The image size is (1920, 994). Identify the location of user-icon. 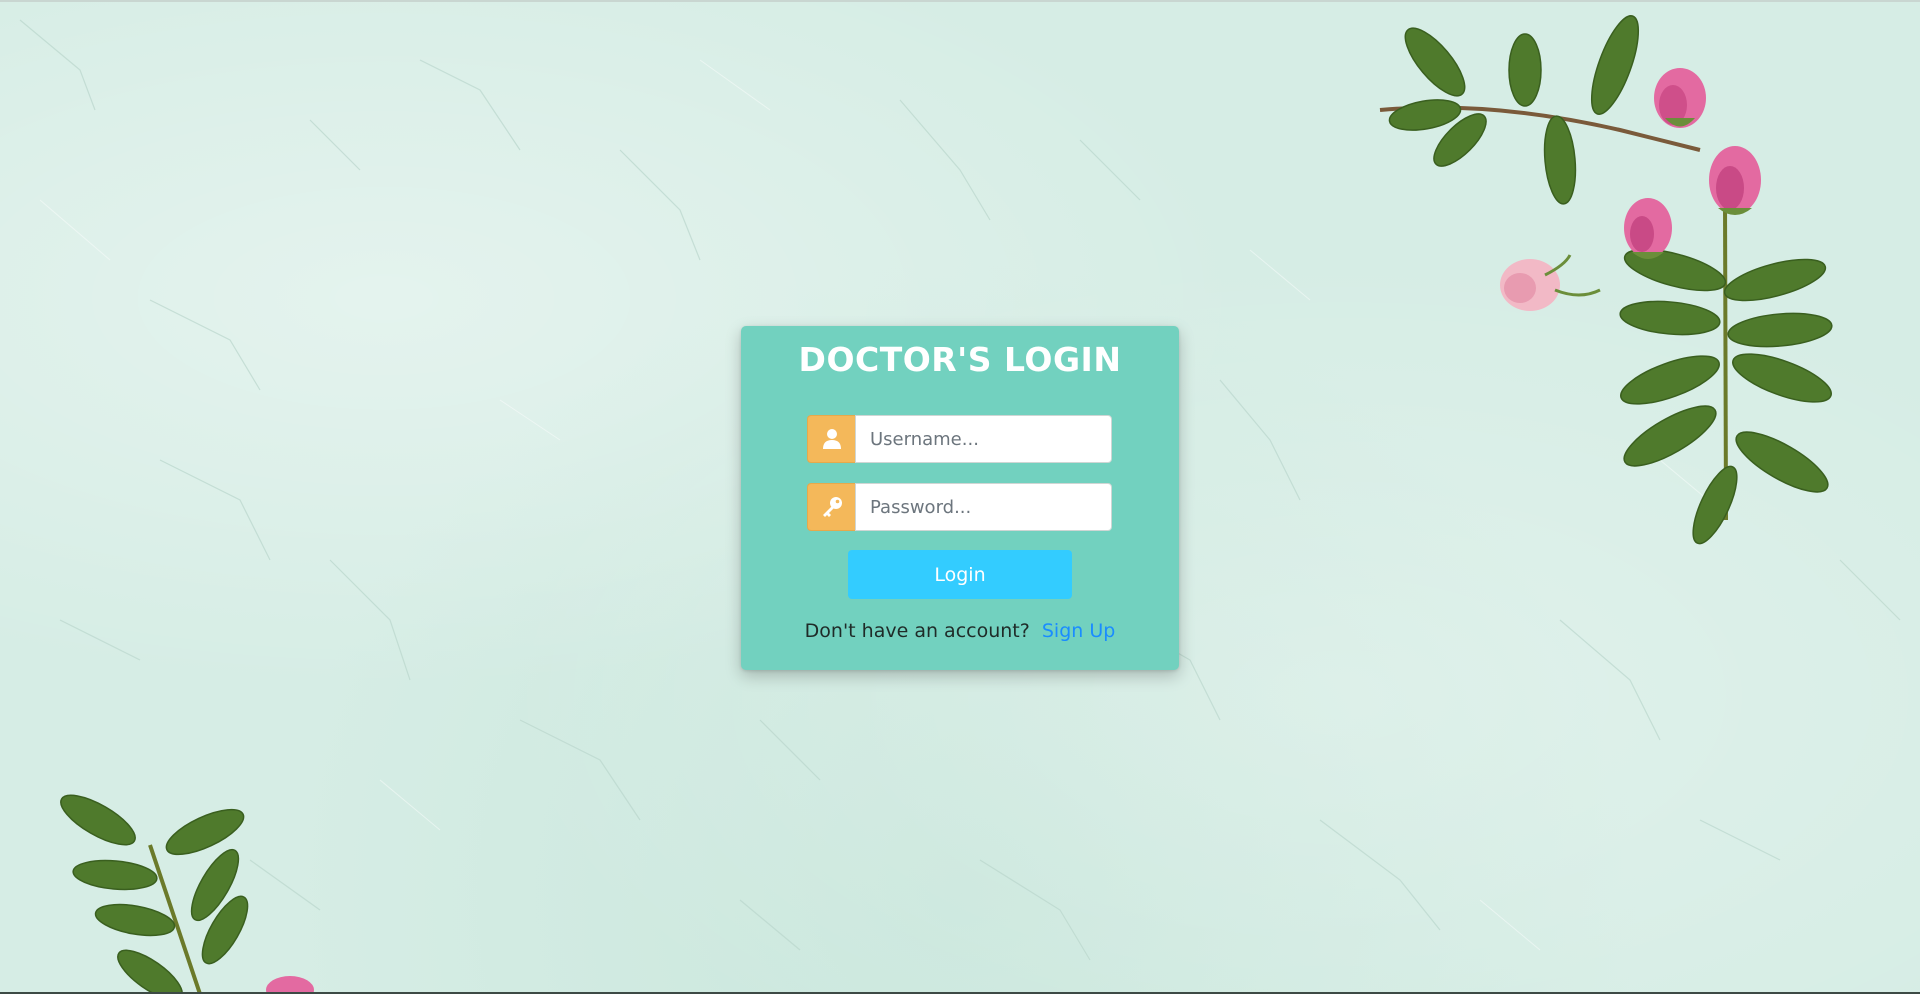
(831, 439).